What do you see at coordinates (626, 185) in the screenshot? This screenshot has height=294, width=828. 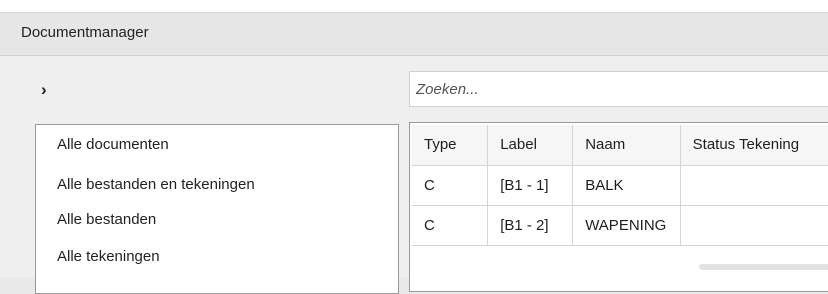 I see `cell-naam: BALK` at bounding box center [626, 185].